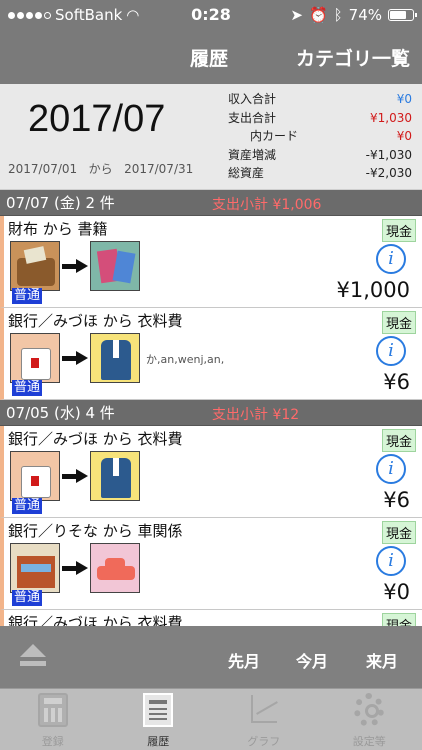 This screenshot has width=422, height=750. I want to click on status-bar: SoftBank ◠ 0:28 ➤ ⏰ ᛒ 74%, so click(211, 15).